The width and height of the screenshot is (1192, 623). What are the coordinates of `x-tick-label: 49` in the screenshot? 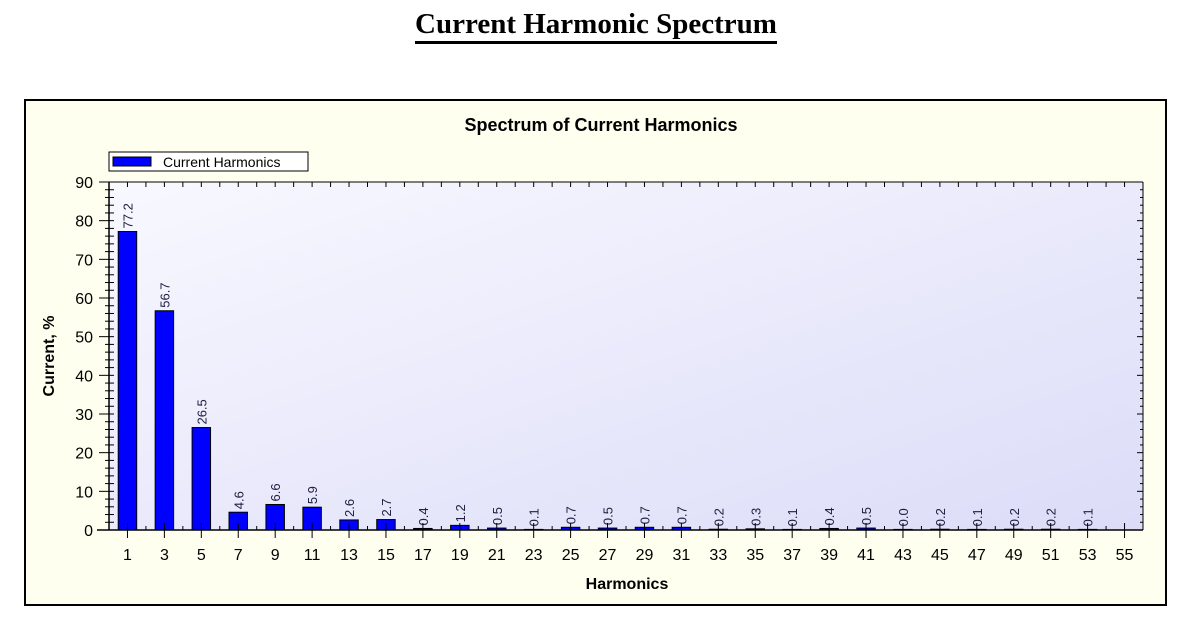 It's located at (1014, 555).